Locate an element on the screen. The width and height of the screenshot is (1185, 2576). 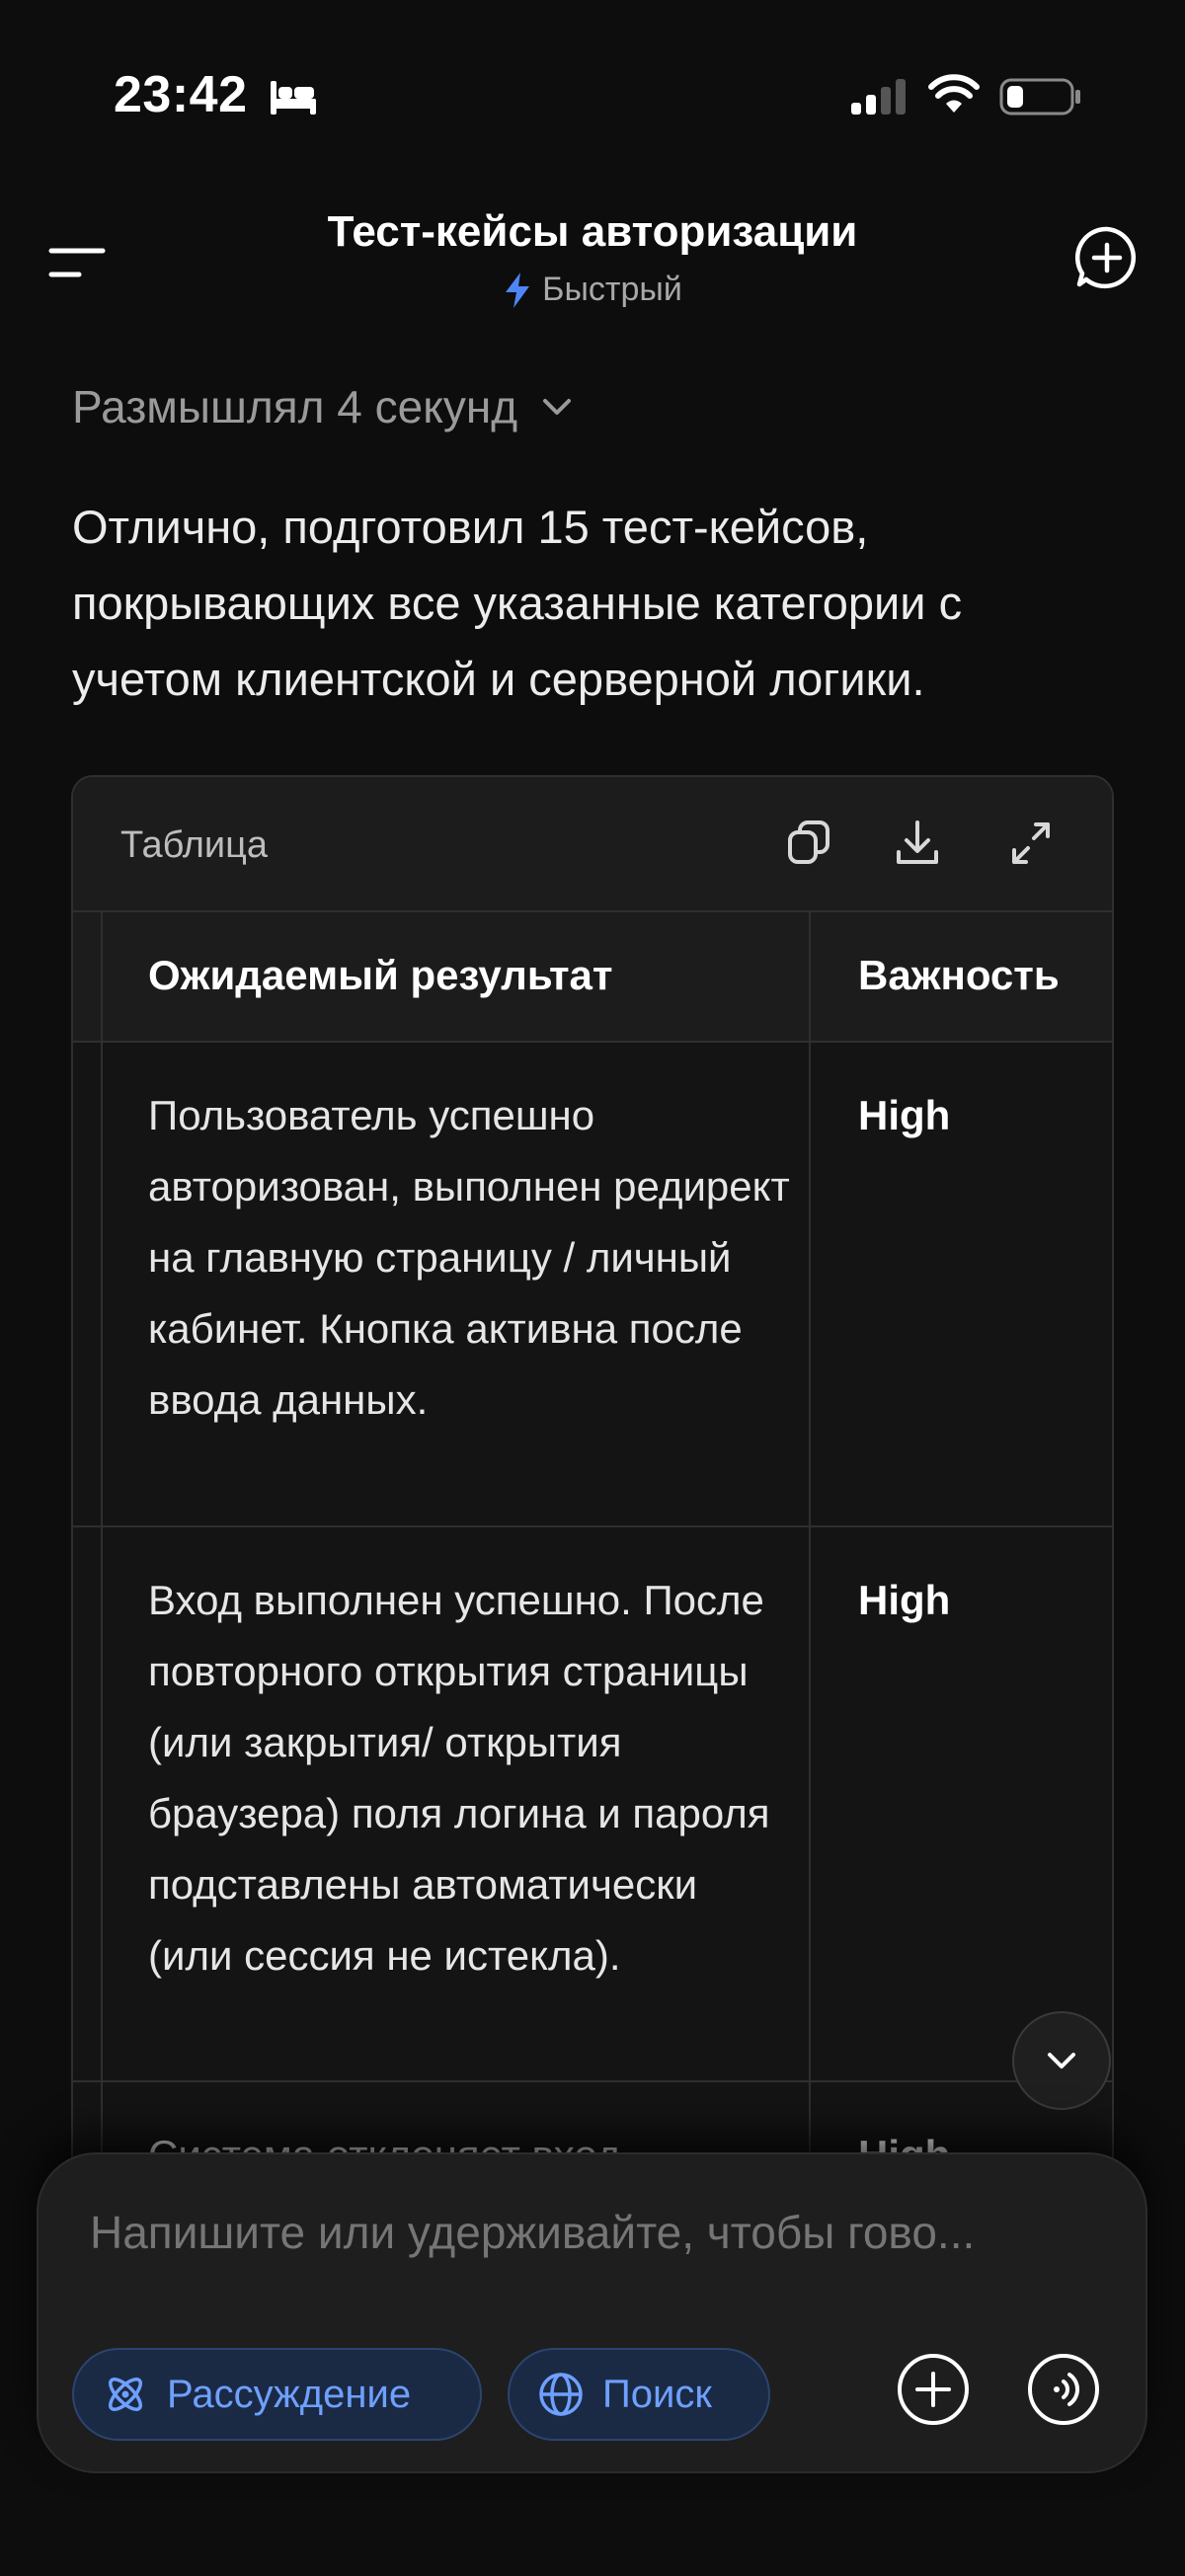
message-input is located at coordinates (599, 2232).